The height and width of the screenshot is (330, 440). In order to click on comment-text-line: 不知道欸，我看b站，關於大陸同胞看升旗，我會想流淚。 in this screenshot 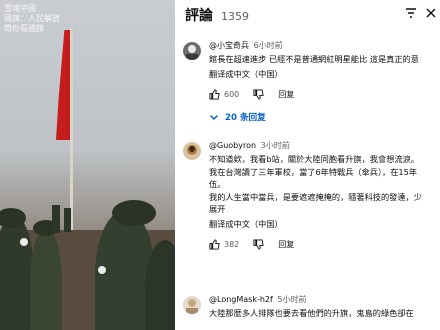, I will do `click(314, 159)`.